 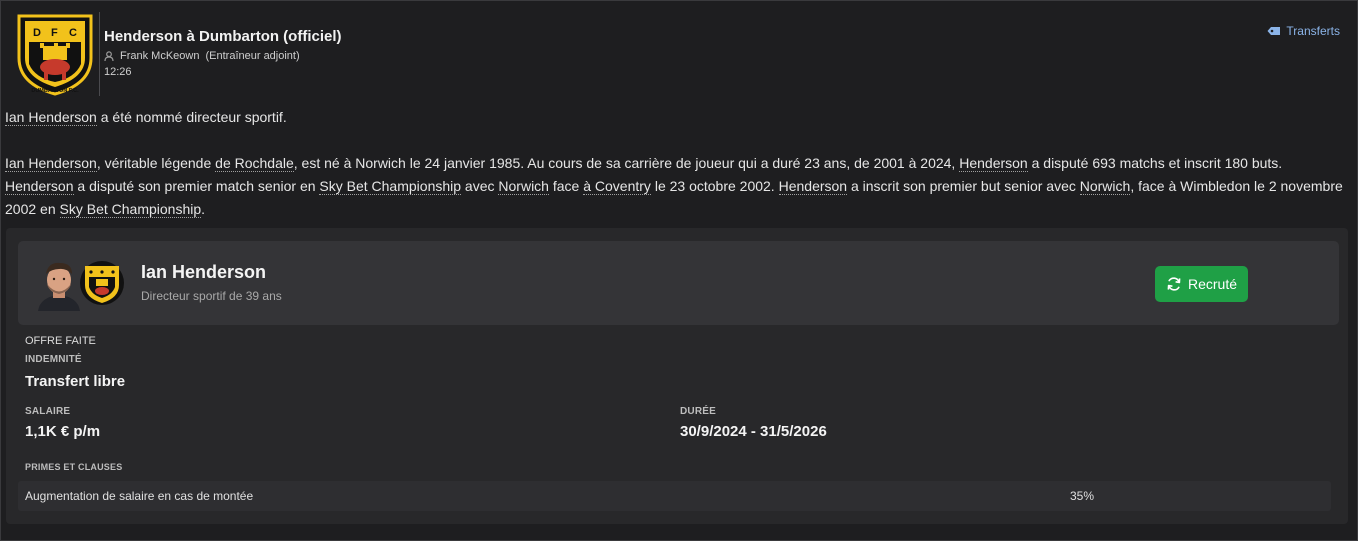 What do you see at coordinates (1274, 31) in the screenshot?
I see `tag-icon` at bounding box center [1274, 31].